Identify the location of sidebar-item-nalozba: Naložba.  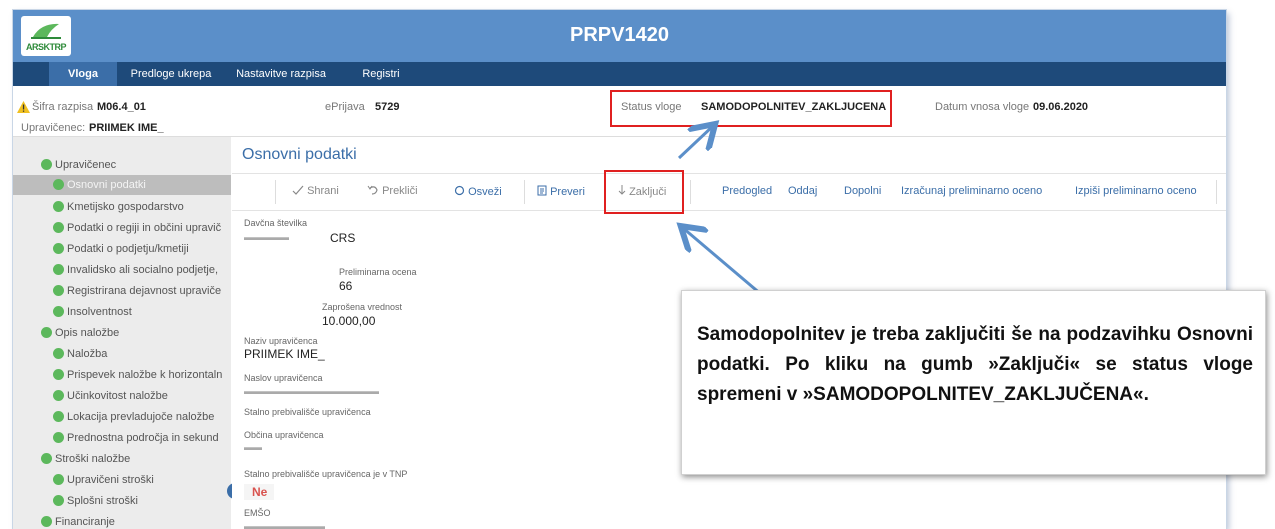
(142, 354).